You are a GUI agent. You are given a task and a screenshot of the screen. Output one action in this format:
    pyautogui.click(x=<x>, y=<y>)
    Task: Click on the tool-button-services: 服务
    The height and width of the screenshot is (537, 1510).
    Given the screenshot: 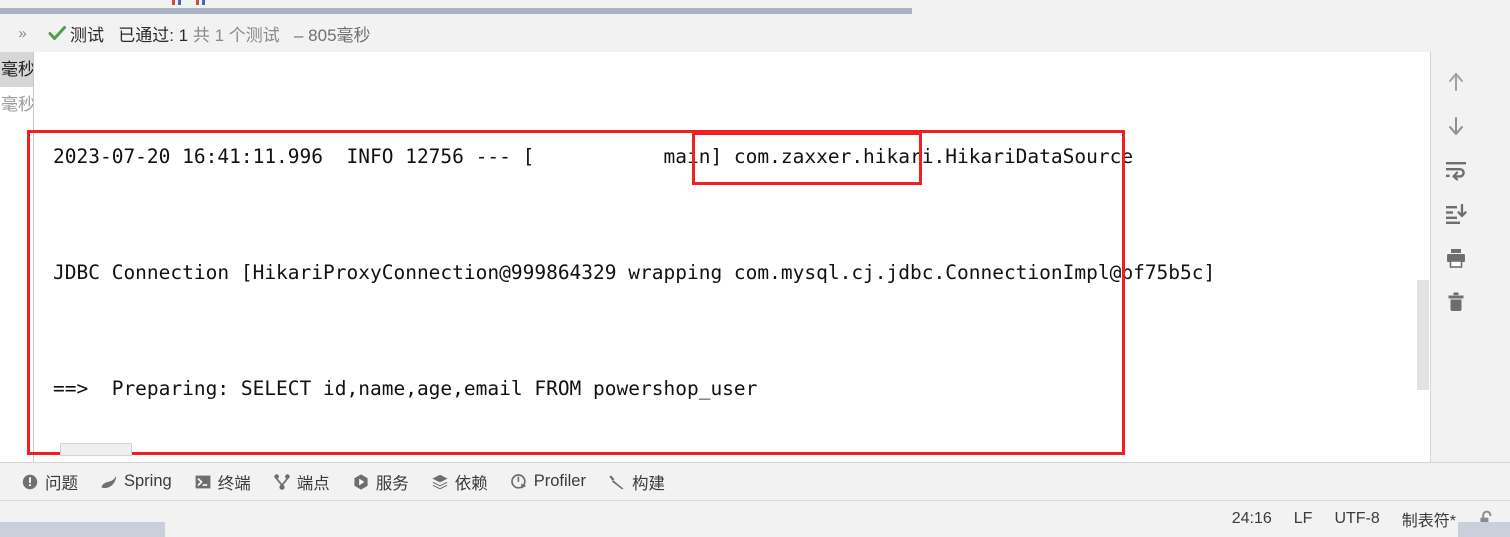 What is the action you would take?
    pyautogui.click(x=380, y=482)
    